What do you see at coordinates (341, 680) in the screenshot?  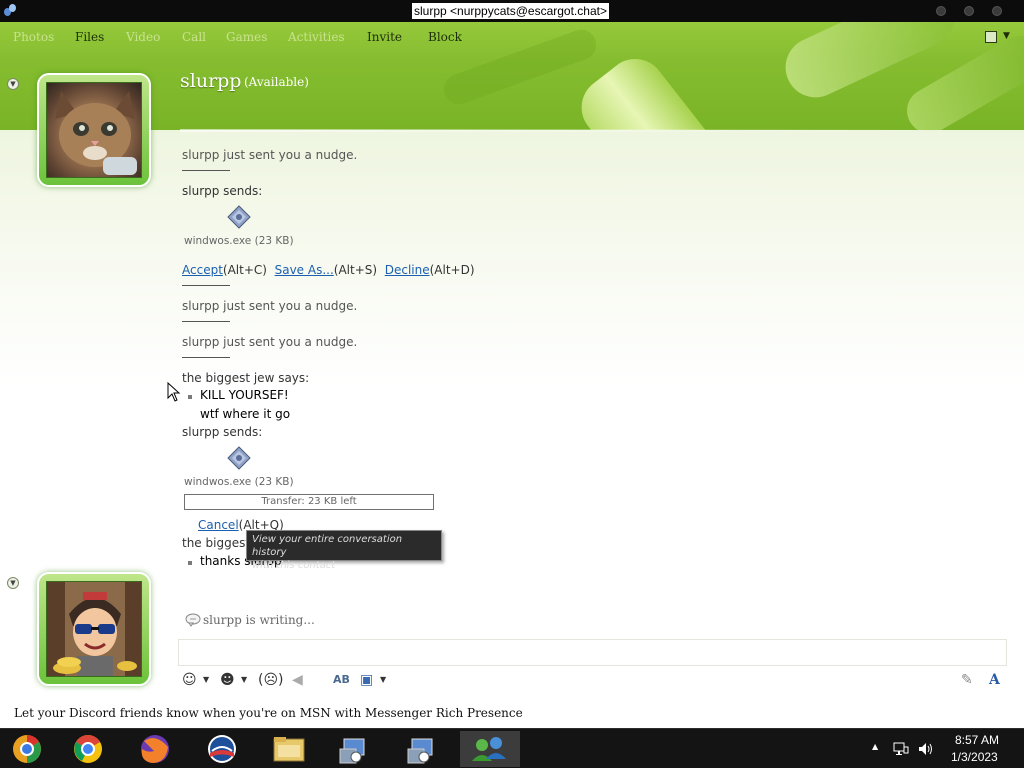 I see `spellcheck-icon: AB` at bounding box center [341, 680].